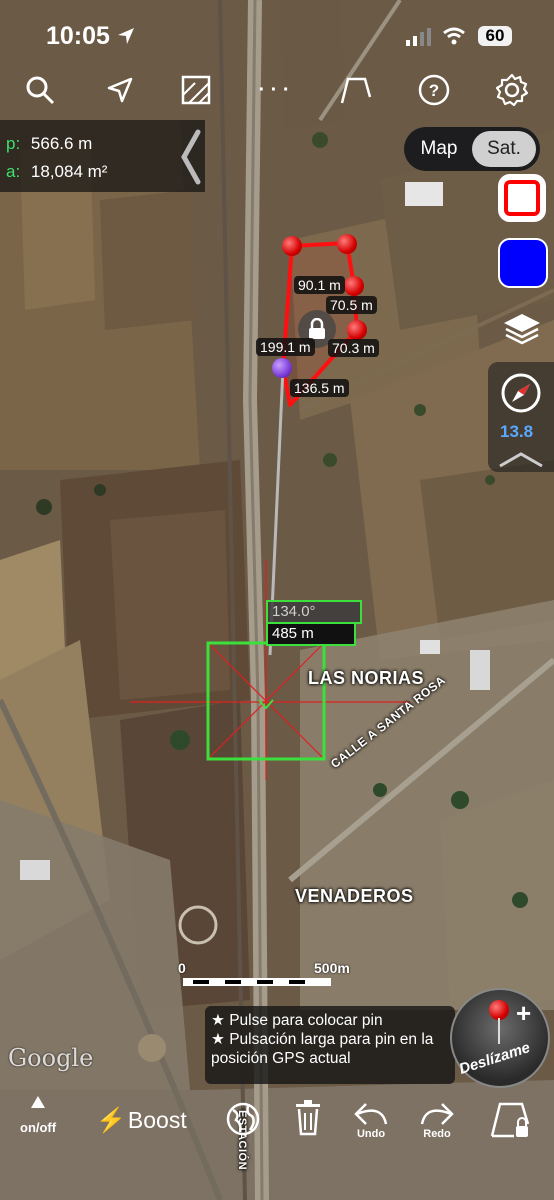 The image size is (554, 1200). I want to click on status-bar: 10:05 60, so click(277, 35).